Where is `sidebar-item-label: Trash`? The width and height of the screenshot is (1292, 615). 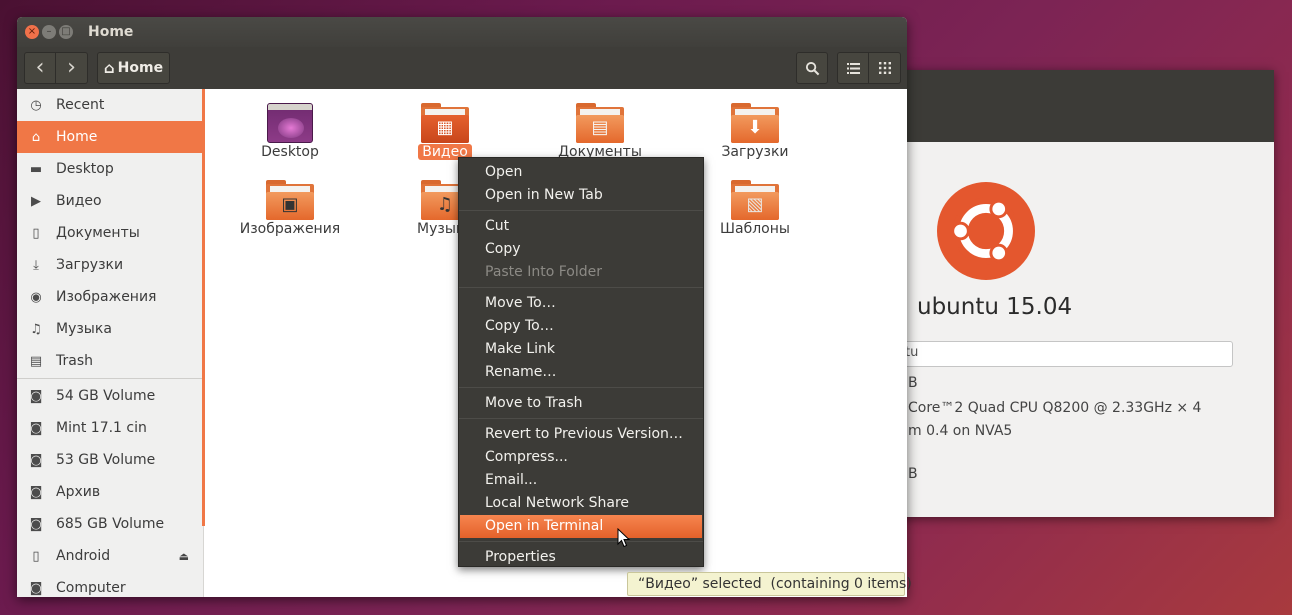 sidebar-item-label: Trash is located at coordinates (74, 361).